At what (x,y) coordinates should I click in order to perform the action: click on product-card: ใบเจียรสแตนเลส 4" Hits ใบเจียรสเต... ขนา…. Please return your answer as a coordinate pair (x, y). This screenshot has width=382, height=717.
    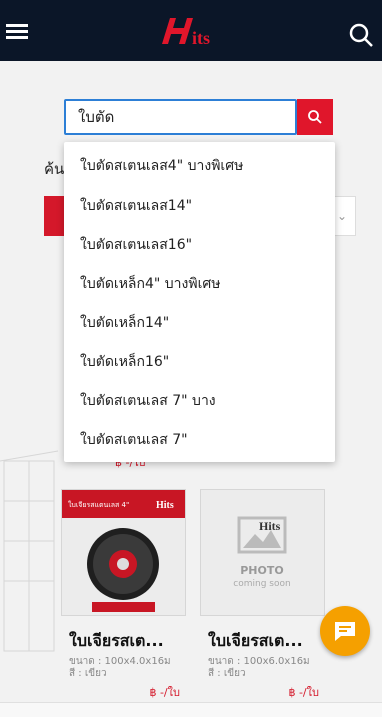
    Looking at the image, I should click on (123, 603).